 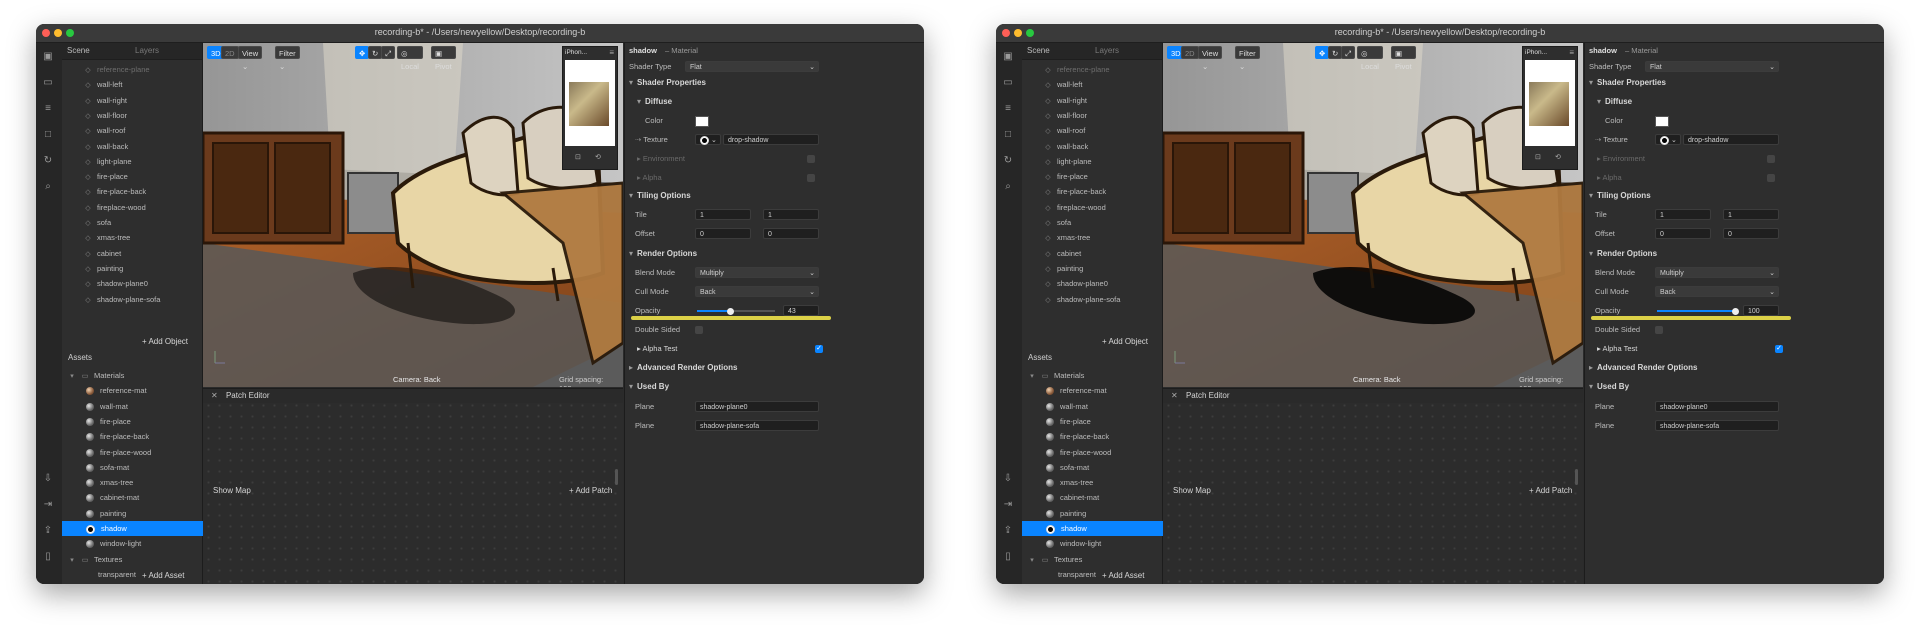 I want to click on device-icon: ▯, so click(x=48, y=557).